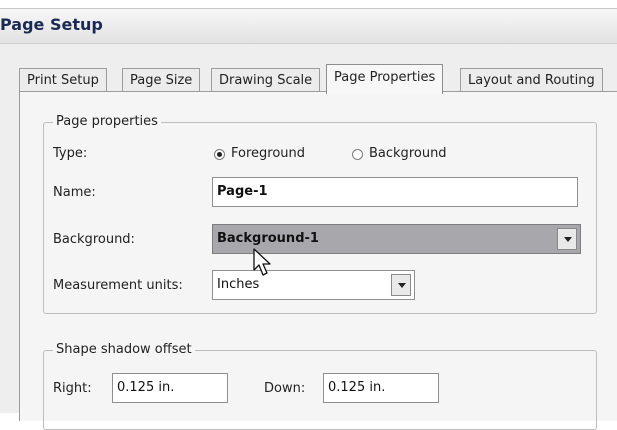 The width and height of the screenshot is (617, 430). What do you see at coordinates (268, 238) in the screenshot?
I see `background-select-value: Background-1` at bounding box center [268, 238].